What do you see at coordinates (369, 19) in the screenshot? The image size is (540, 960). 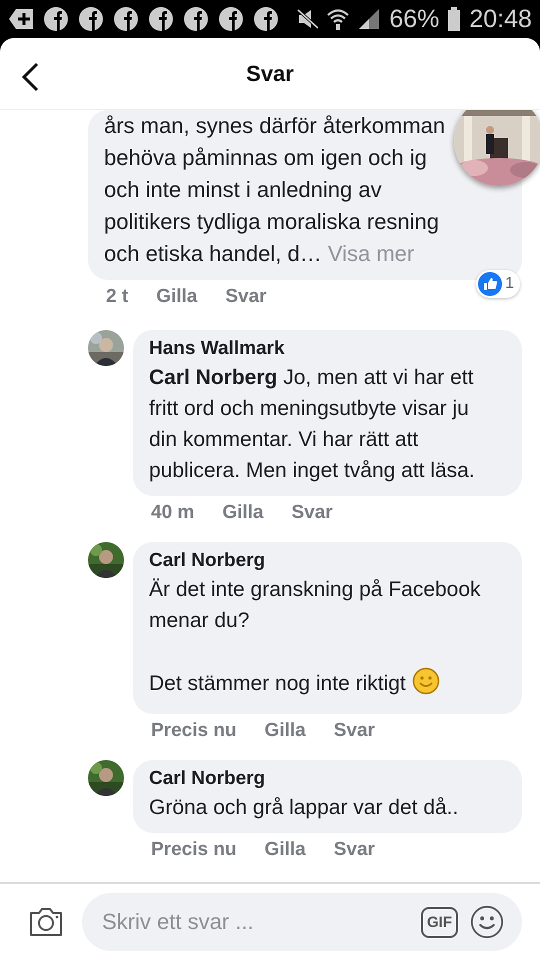 I see `signal-icon` at bounding box center [369, 19].